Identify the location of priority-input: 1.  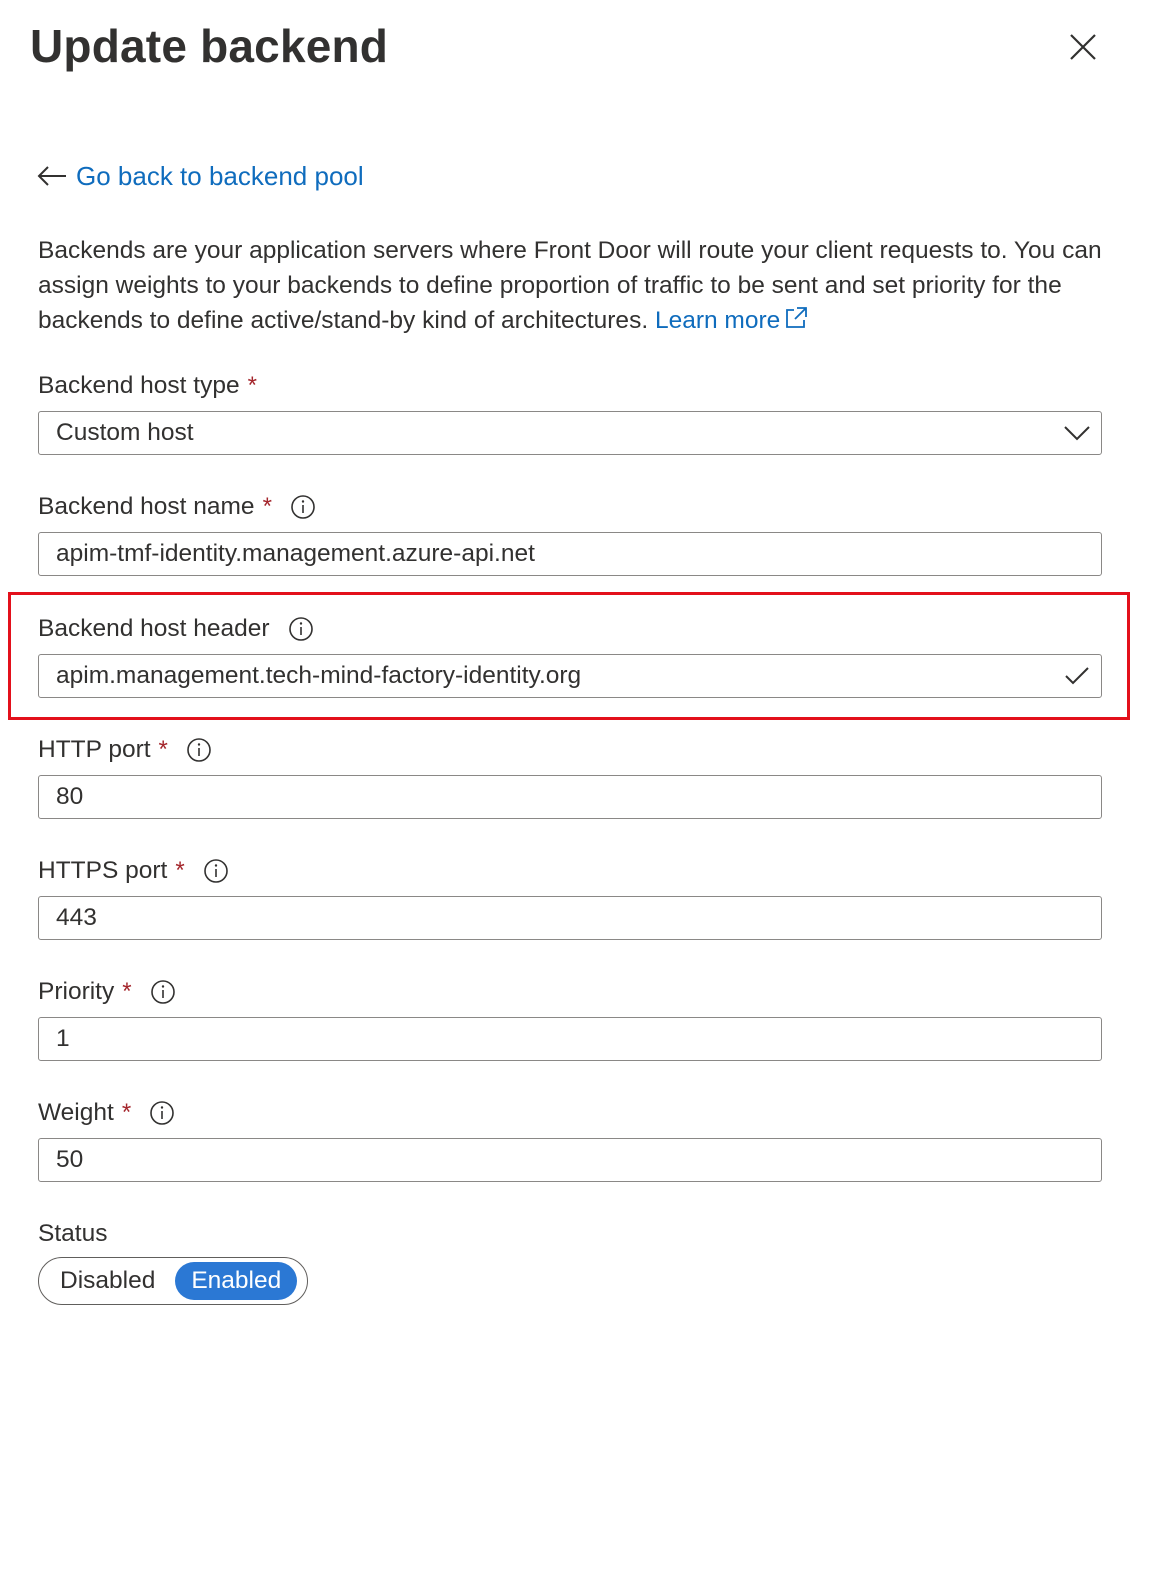
(570, 1039).